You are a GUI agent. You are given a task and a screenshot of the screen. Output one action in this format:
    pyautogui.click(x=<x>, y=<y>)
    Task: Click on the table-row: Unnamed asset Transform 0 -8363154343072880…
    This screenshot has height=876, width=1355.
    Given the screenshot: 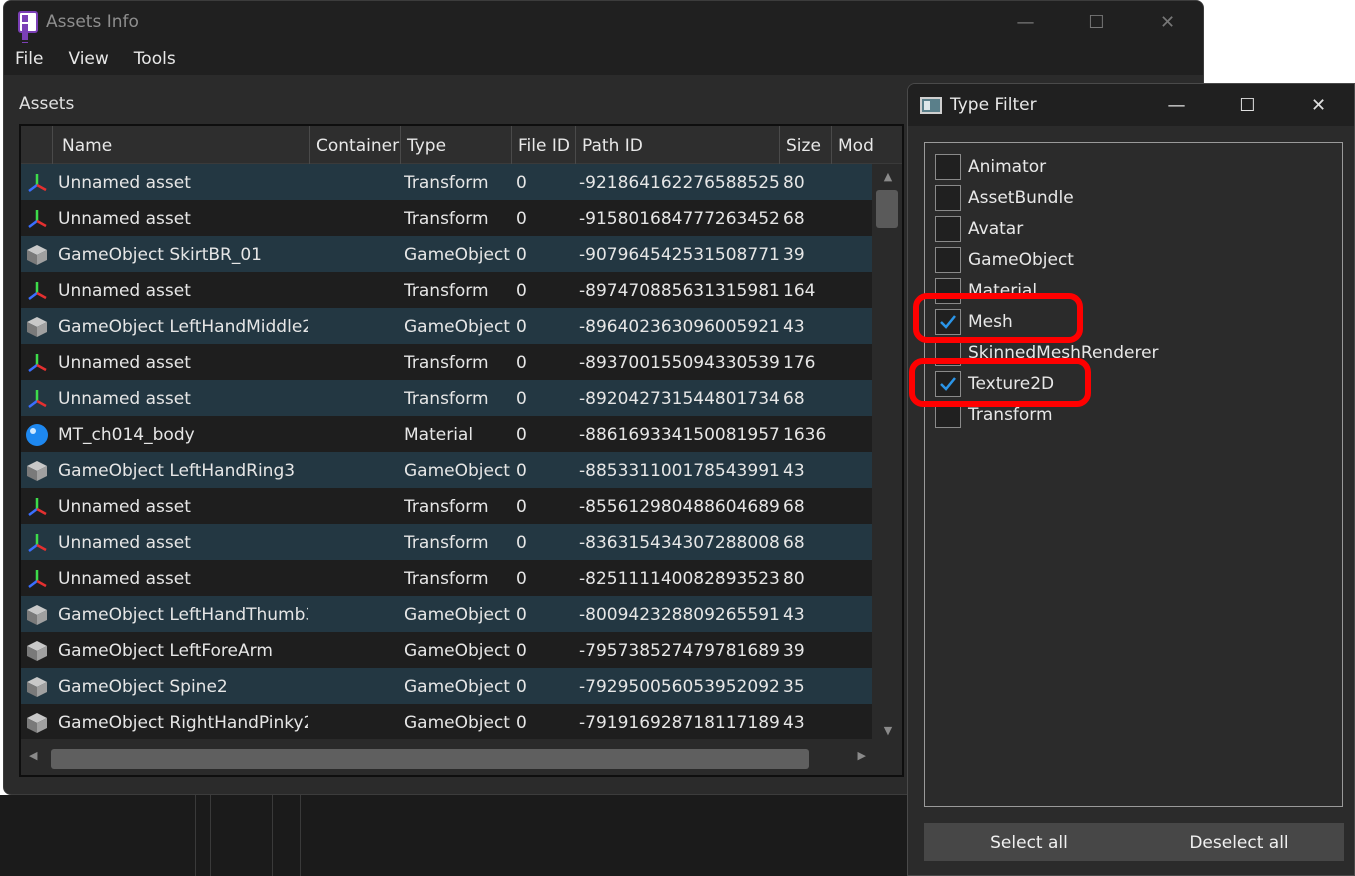 What is the action you would take?
    pyautogui.click(x=446, y=542)
    